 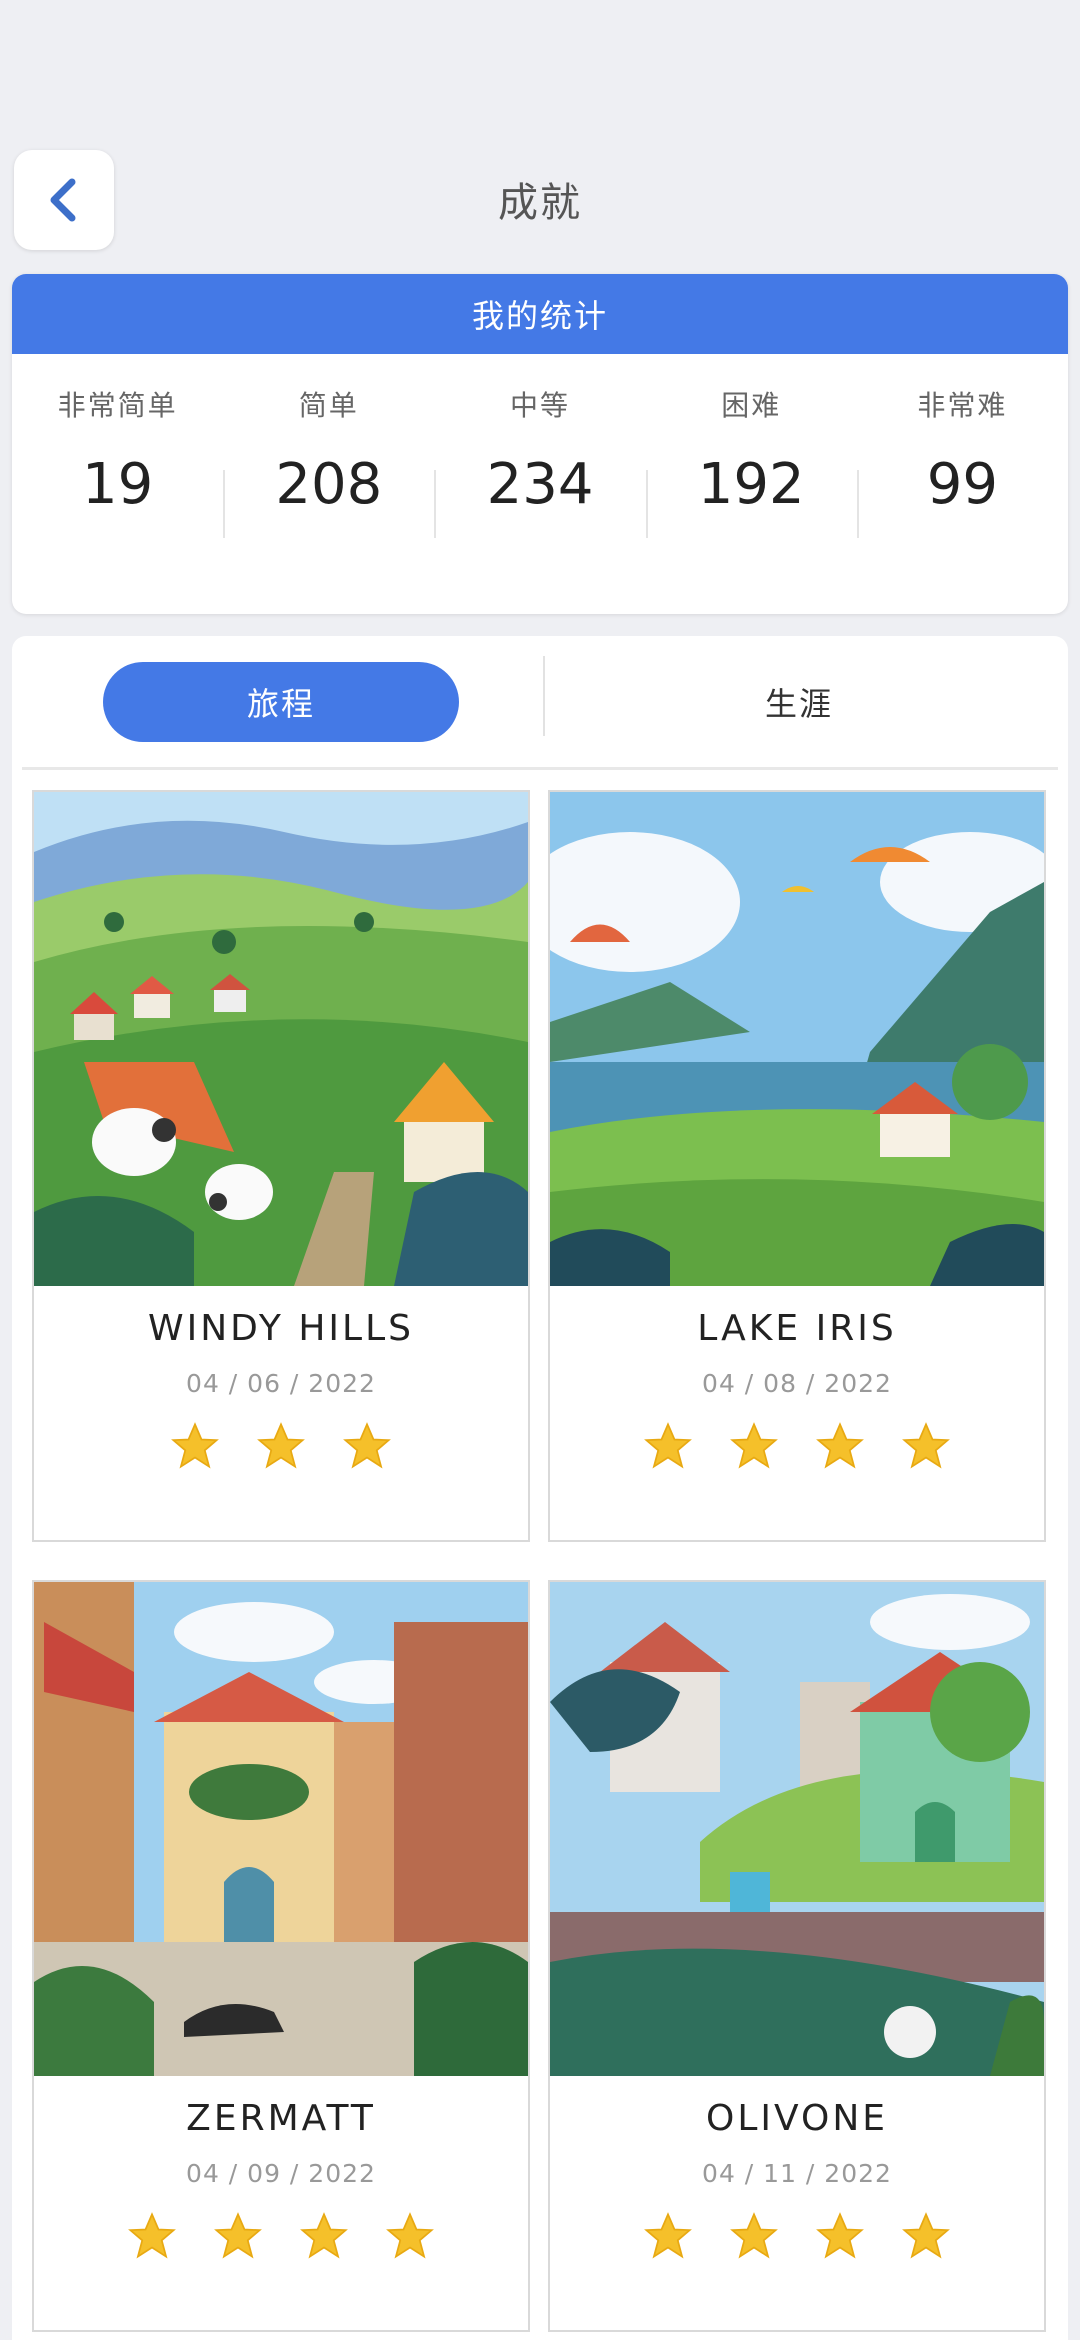 What do you see at coordinates (797, 2173) in the screenshot?
I see `level-date: 04 / 11 / 2022` at bounding box center [797, 2173].